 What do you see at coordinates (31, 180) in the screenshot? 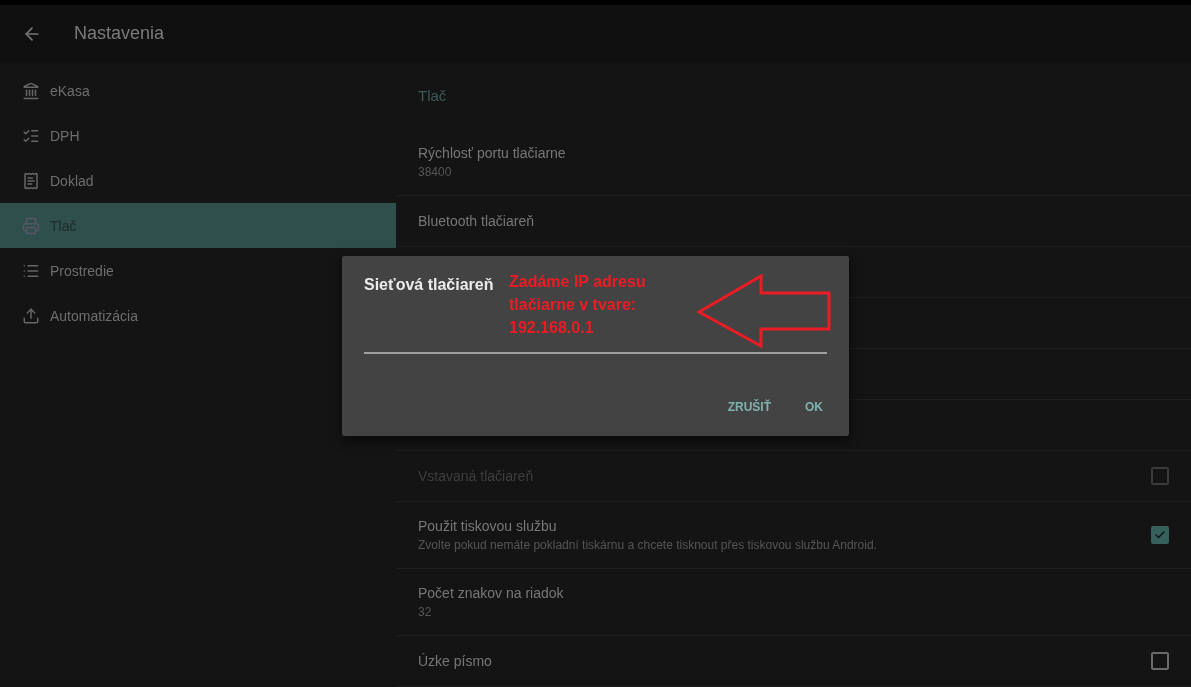
I see `receipt-icon` at bounding box center [31, 180].